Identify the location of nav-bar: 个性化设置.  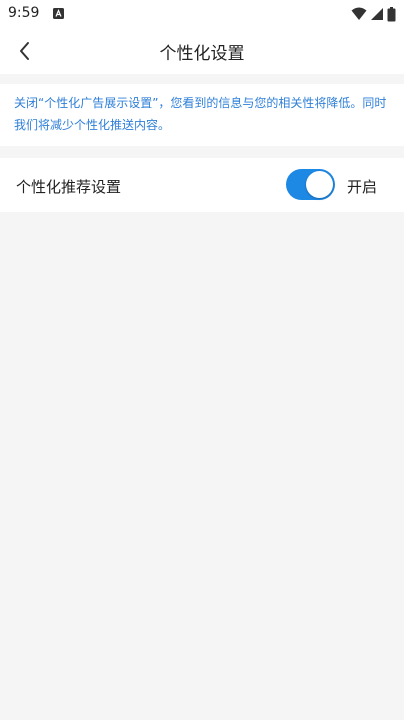
(202, 51).